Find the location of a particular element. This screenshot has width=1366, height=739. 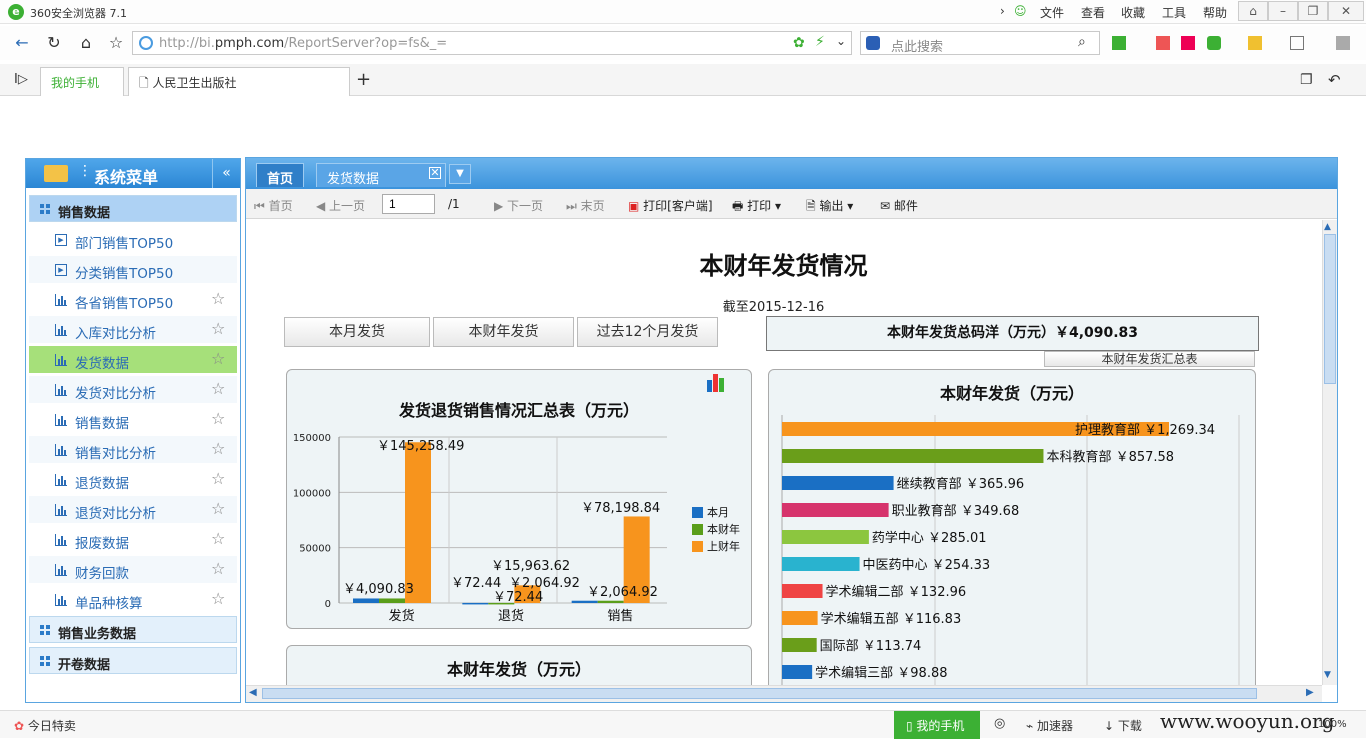

data-label: ￥72.44 is located at coordinates (518, 597).